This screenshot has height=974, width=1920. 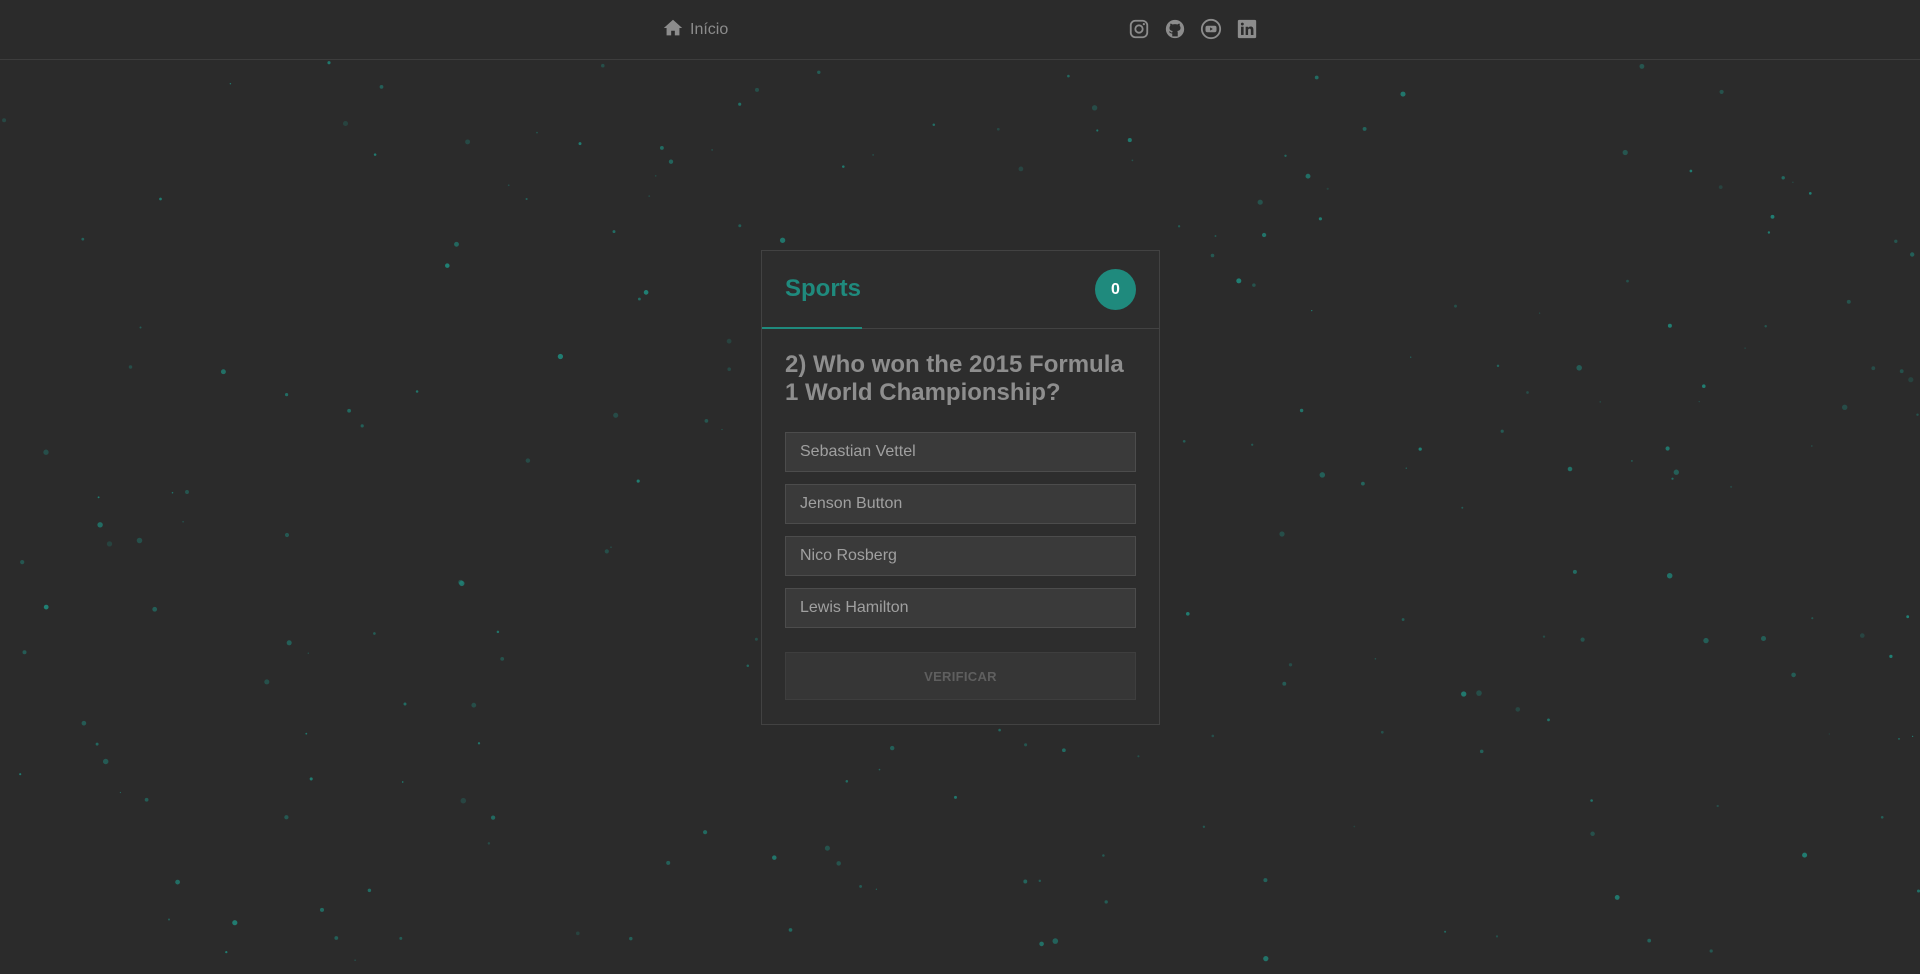 I want to click on answer-option: Nico Rosberg, so click(x=960, y=556).